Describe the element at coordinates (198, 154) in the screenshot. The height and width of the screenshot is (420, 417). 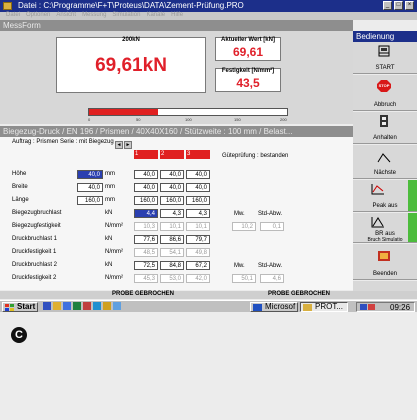
I see `column-header-3: 3` at that location.